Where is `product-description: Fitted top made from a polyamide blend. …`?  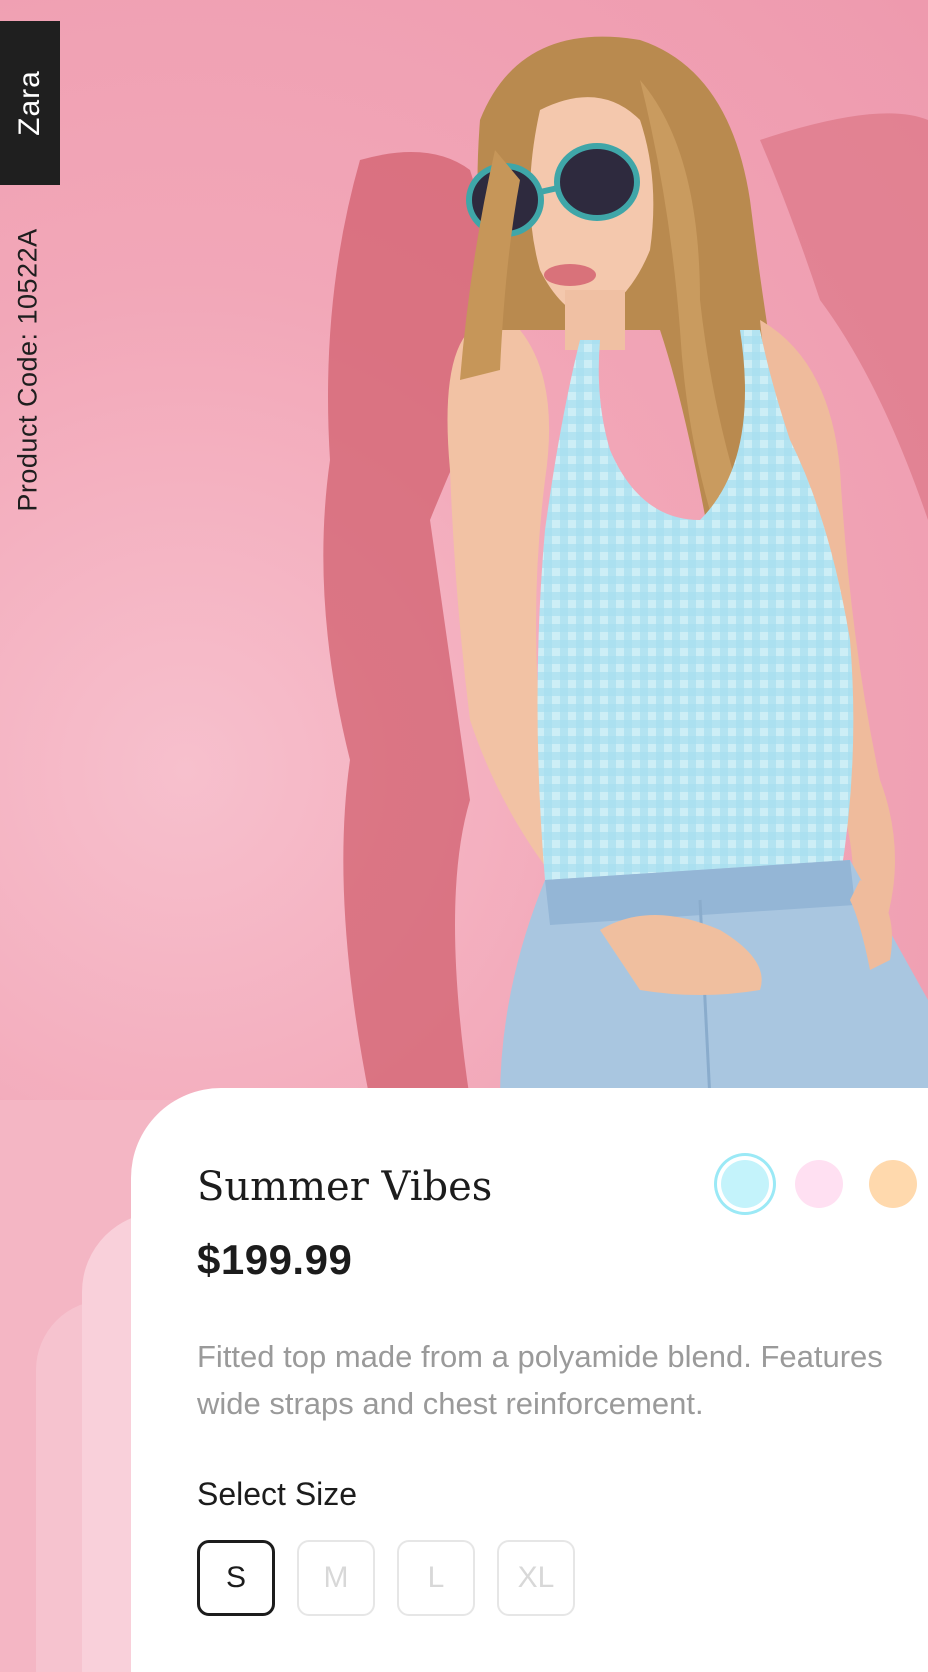 product-description: Fitted top made from a polyamide blend. … is located at coordinates (540, 1380).